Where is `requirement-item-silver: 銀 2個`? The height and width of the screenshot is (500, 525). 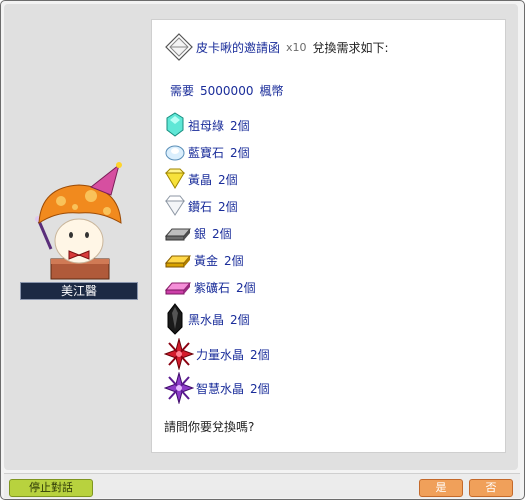 requirement-item-silver: 銀 2個 is located at coordinates (198, 233).